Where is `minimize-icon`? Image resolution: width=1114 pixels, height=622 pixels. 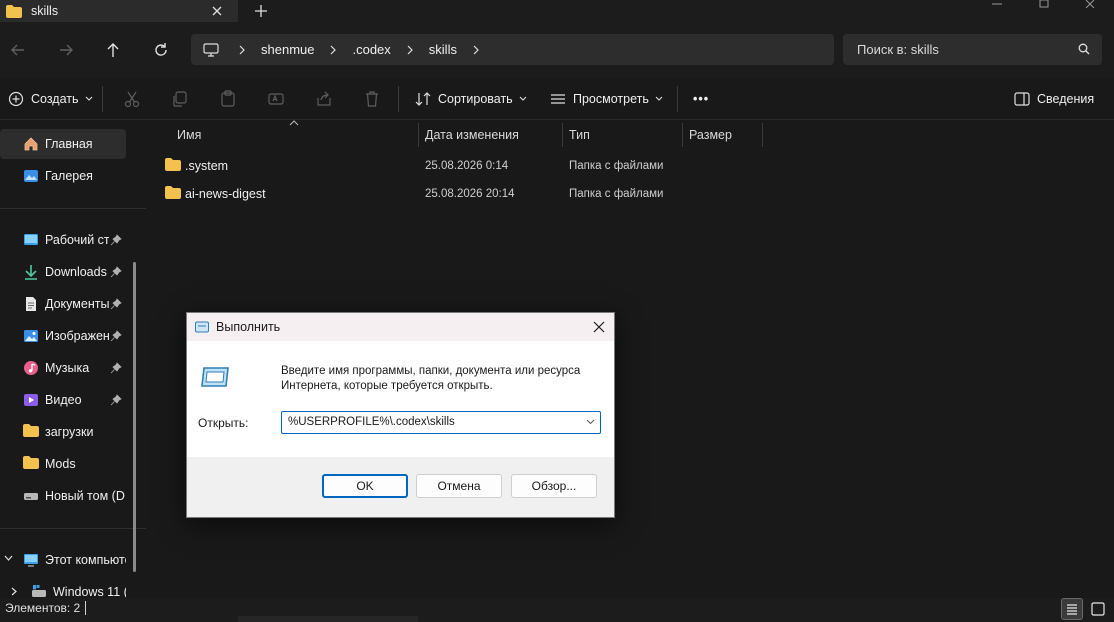
minimize-icon is located at coordinates (997, 4).